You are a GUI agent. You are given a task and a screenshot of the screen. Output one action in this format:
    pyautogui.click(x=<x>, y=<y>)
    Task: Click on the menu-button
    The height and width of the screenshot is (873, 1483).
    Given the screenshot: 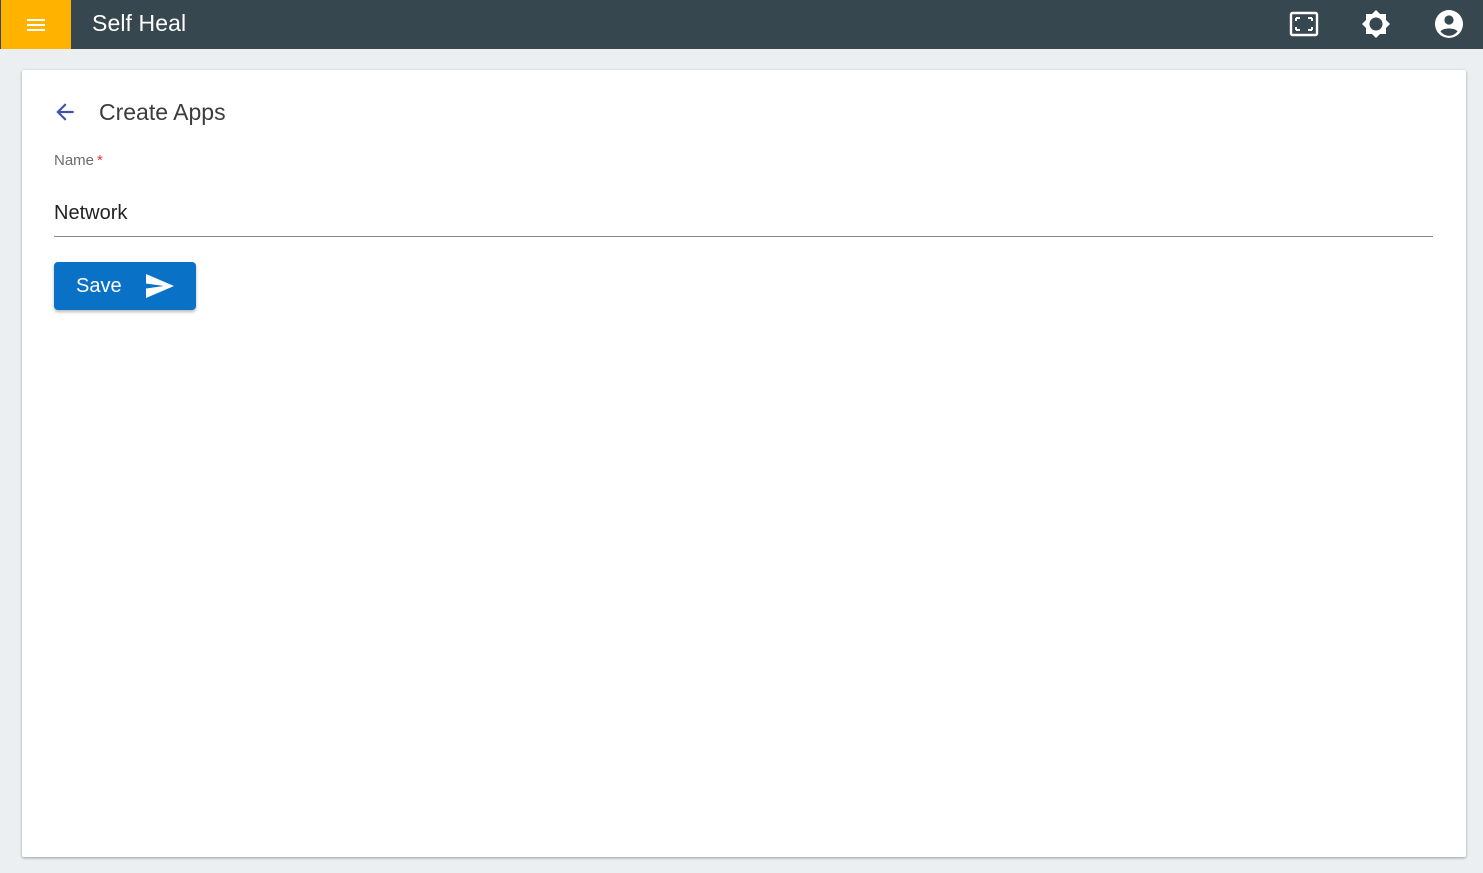 What is the action you would take?
    pyautogui.click(x=36, y=24)
    